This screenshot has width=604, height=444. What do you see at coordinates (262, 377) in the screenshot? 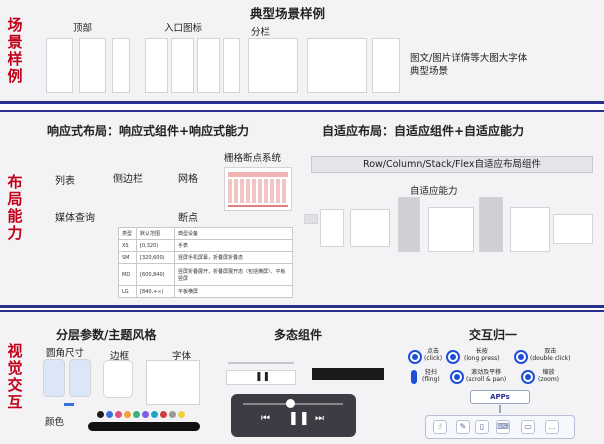
I see `play-pause-icon: ❚❚` at bounding box center [262, 377].